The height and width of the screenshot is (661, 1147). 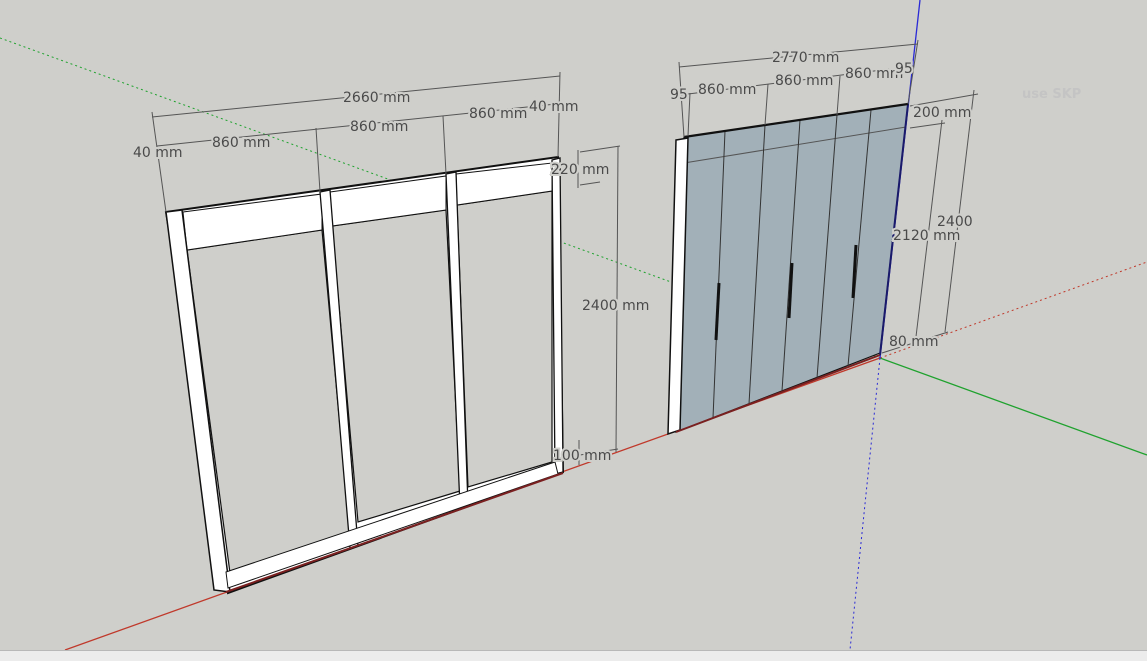 What do you see at coordinates (865, 504) in the screenshot?
I see `blue-axis-dotted` at bounding box center [865, 504].